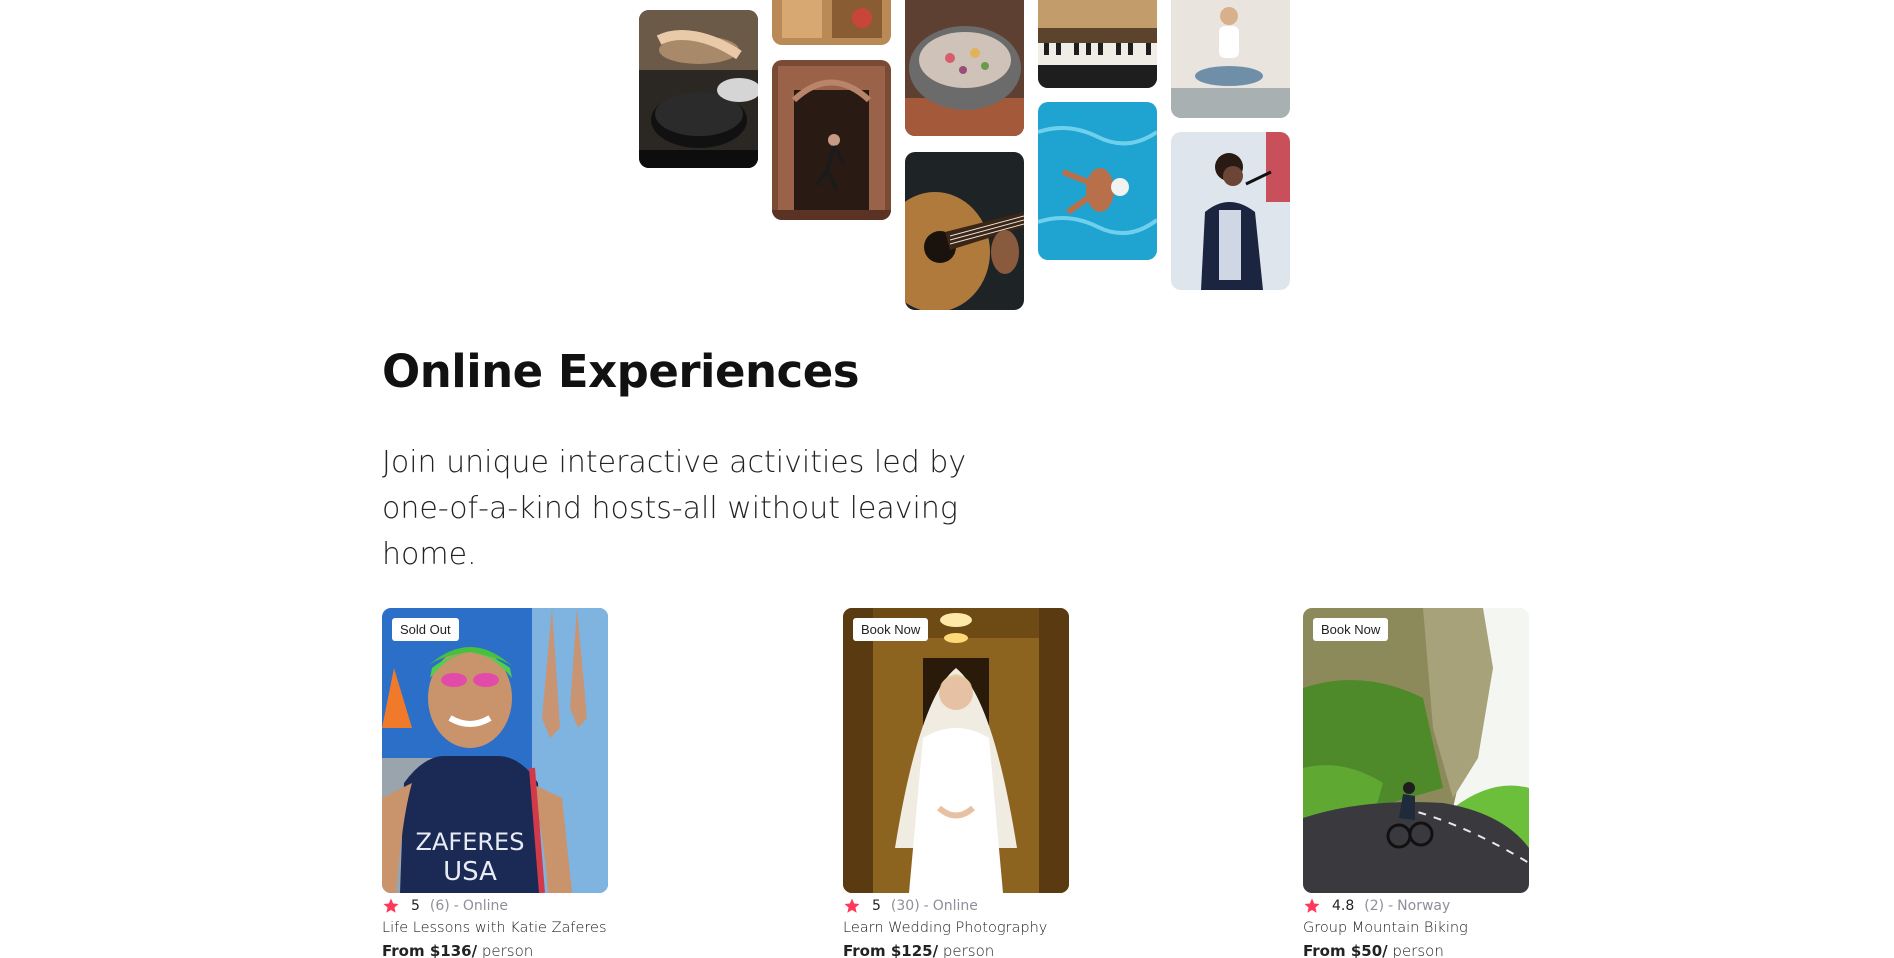 The height and width of the screenshot is (958, 1894). Describe the element at coordinates (1230, 59) in the screenshot. I see `yoga-photo` at that location.